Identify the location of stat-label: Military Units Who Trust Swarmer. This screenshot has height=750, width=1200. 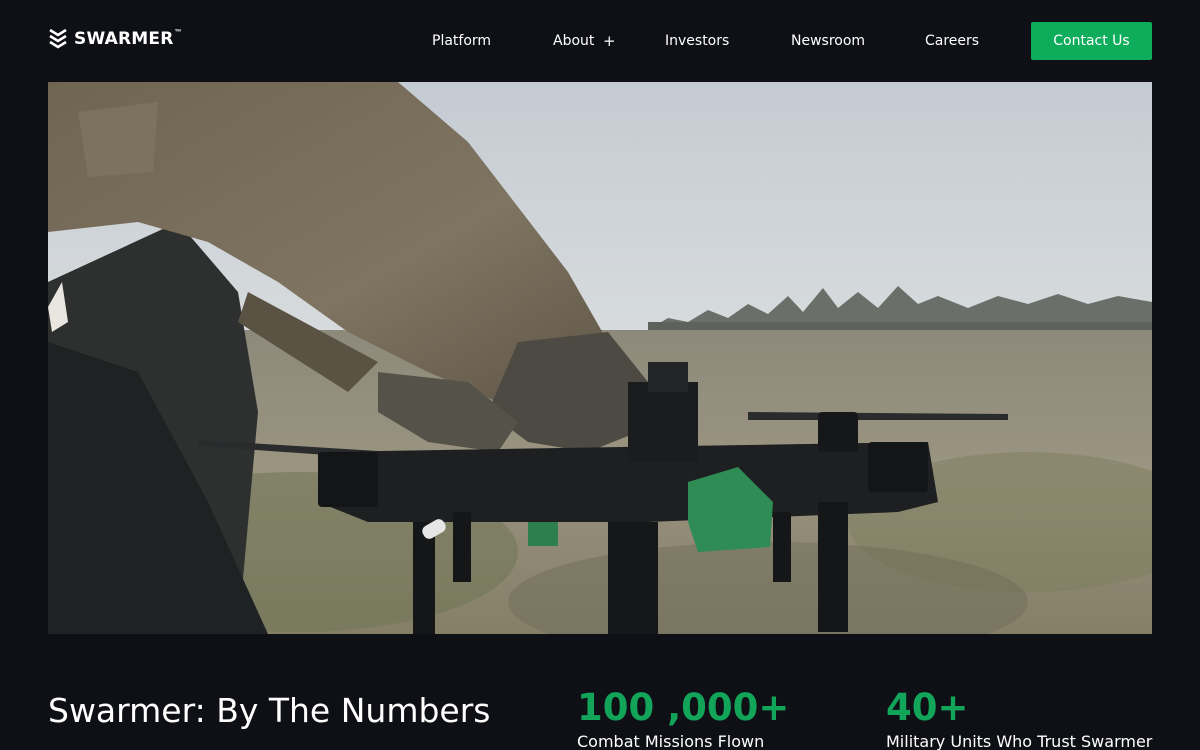
(1019, 741).